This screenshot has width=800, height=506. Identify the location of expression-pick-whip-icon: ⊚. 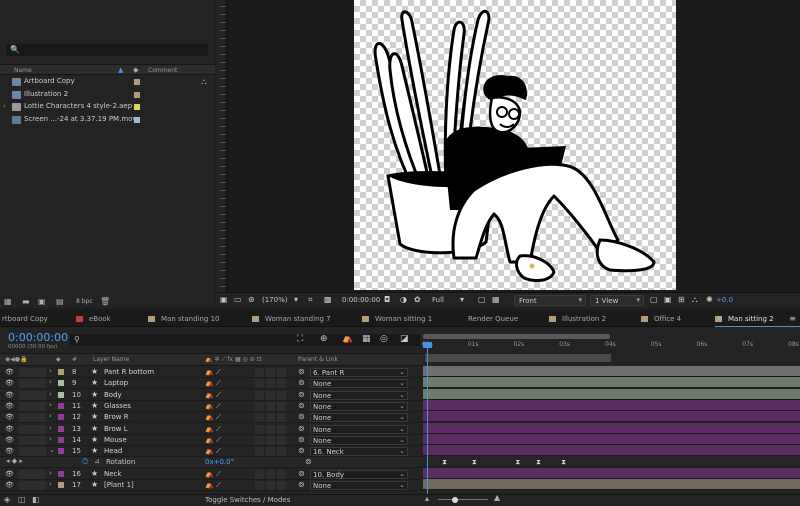
(308, 461).